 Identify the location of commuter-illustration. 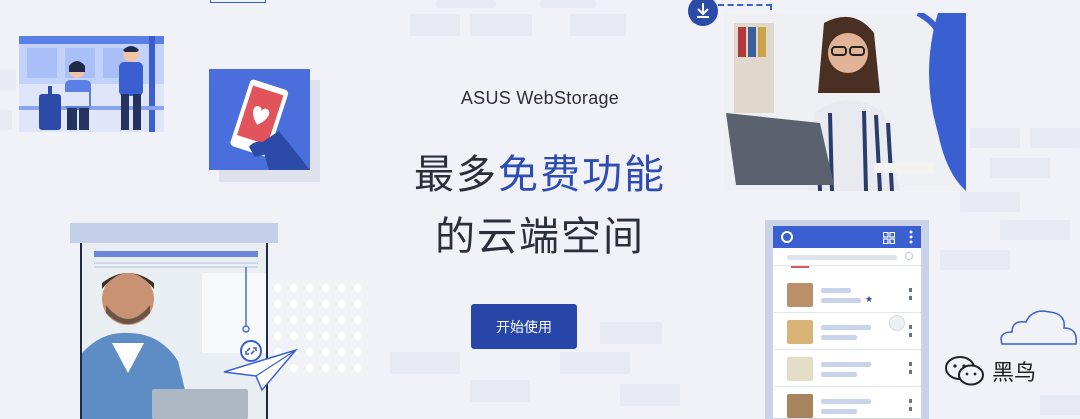
(91, 84).